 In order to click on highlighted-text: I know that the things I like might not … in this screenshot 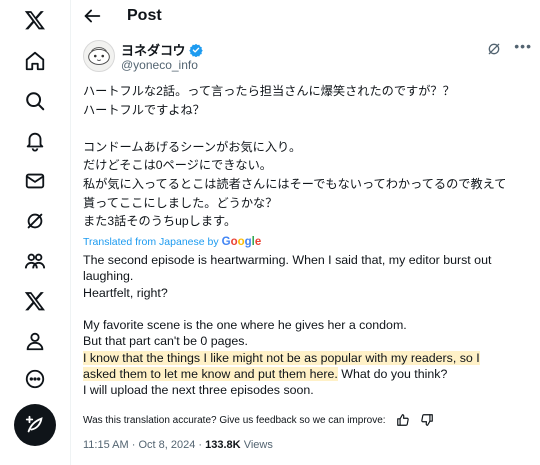, I will do `click(281, 357)`.